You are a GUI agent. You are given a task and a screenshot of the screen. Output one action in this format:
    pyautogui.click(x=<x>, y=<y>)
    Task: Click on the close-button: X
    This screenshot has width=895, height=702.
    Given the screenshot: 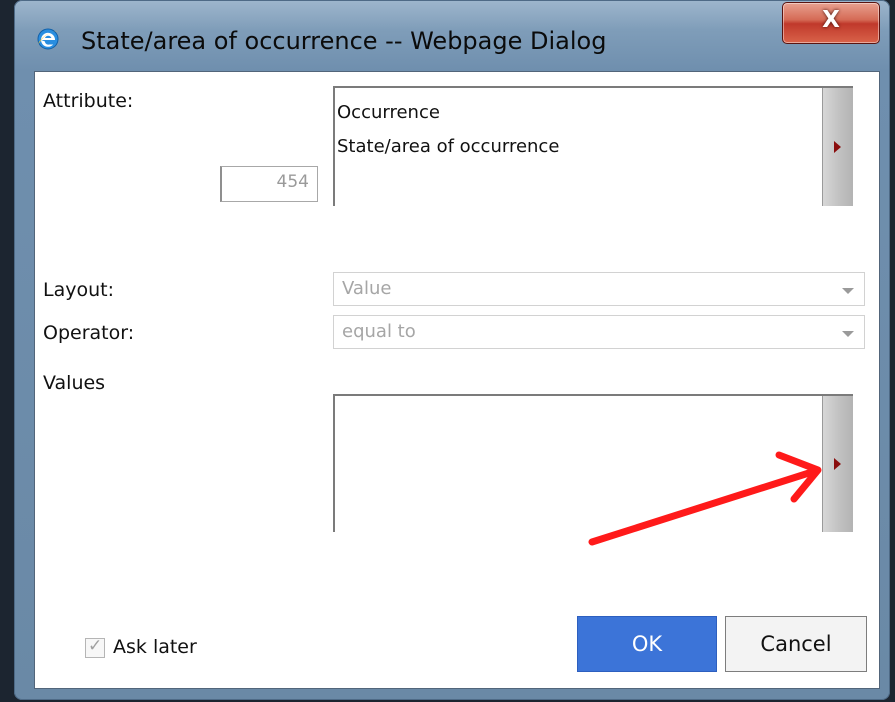 What is the action you would take?
    pyautogui.click(x=831, y=23)
    